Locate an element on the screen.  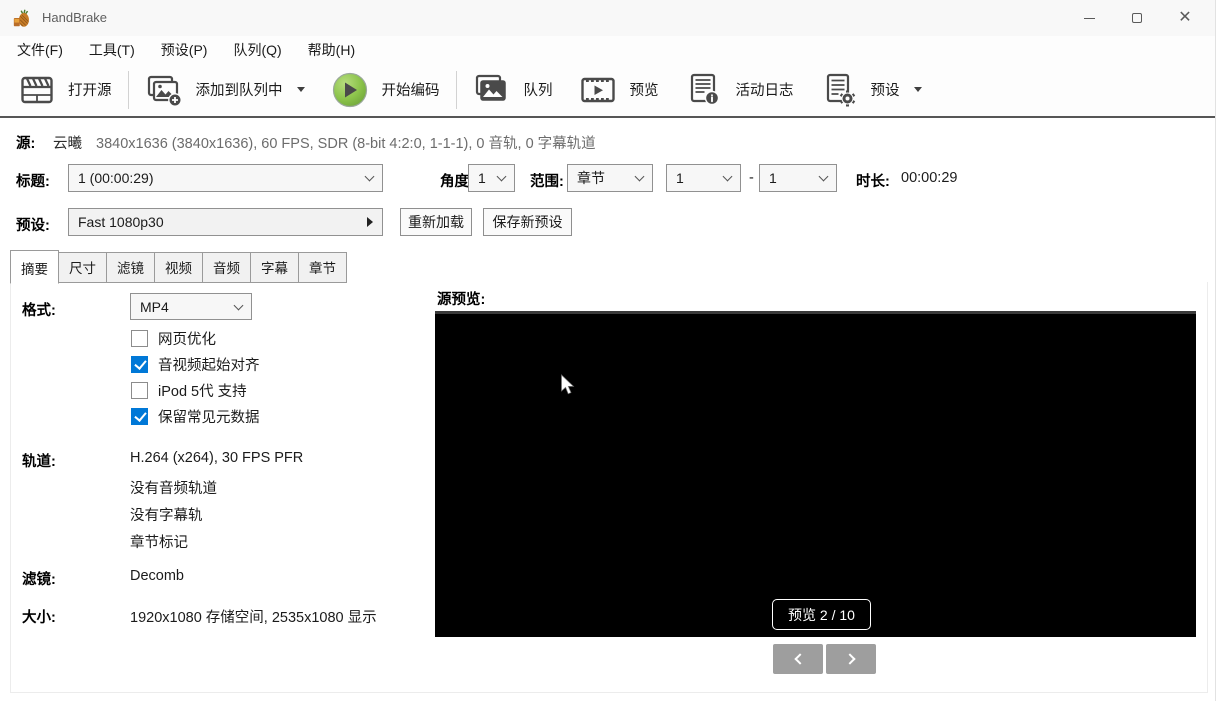
keep-metadata-checkbox-row: 保留常见元数据 is located at coordinates (195, 416).